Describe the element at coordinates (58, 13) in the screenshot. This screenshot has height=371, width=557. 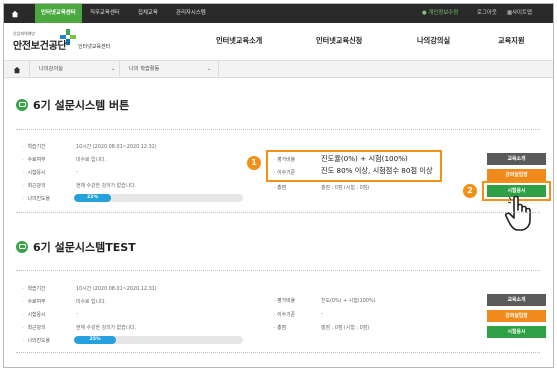
I see `top-tab-internet-center: 인터넷교육센터` at that location.